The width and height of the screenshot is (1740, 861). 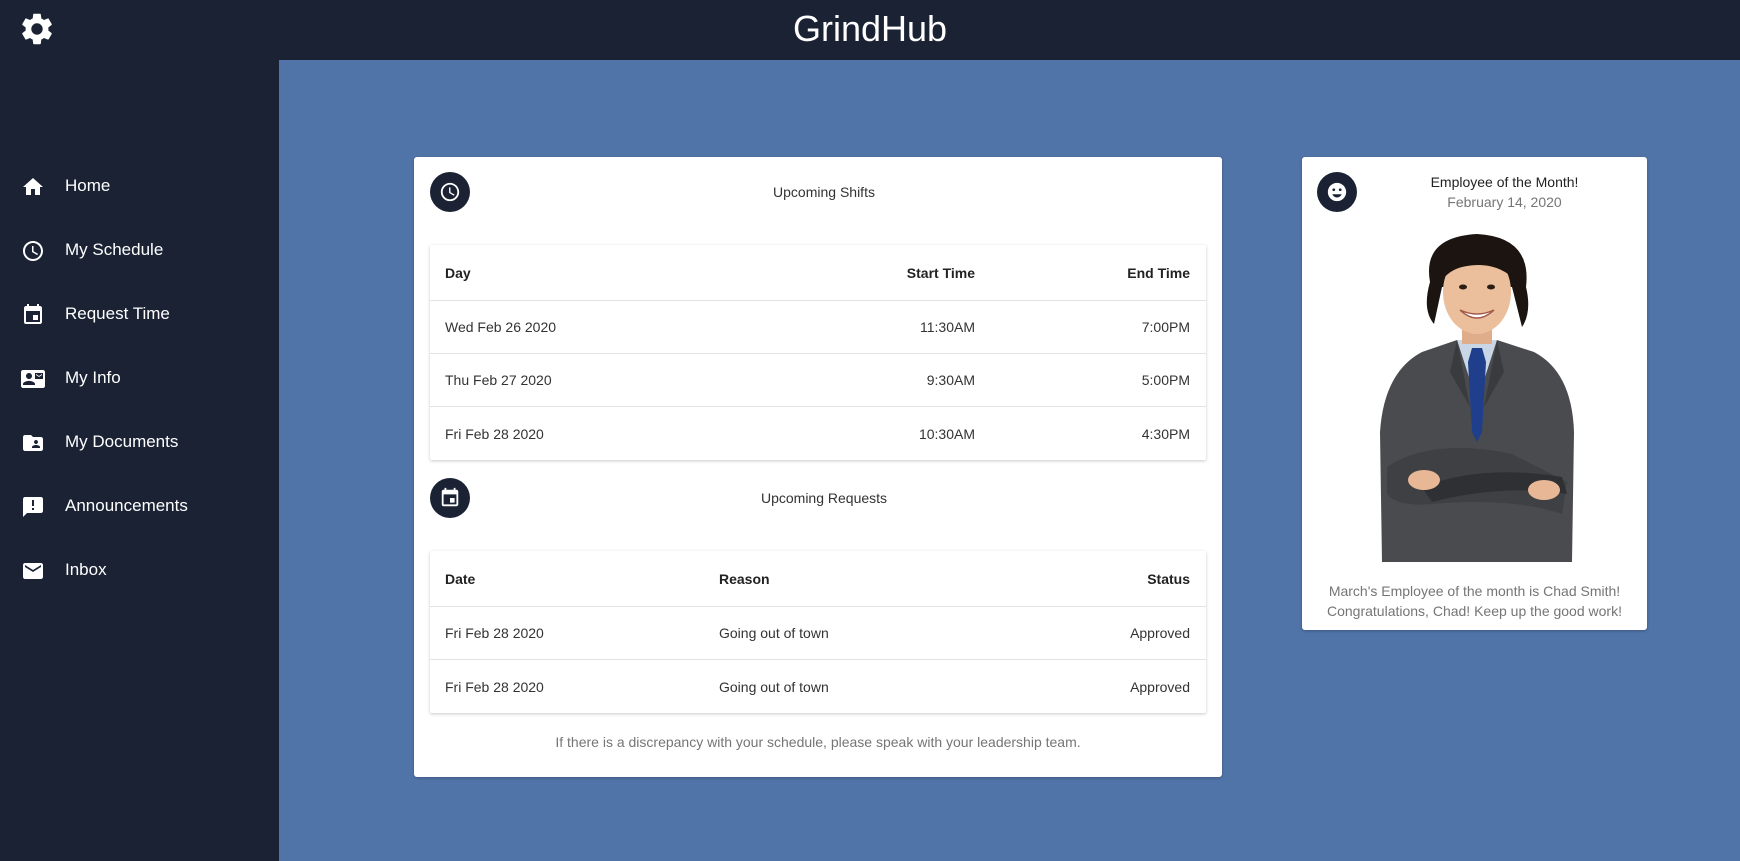 What do you see at coordinates (818, 327) in the screenshot?
I see `table-row: Wed Feb 26 2020 11:30AM 7:00PM` at bounding box center [818, 327].